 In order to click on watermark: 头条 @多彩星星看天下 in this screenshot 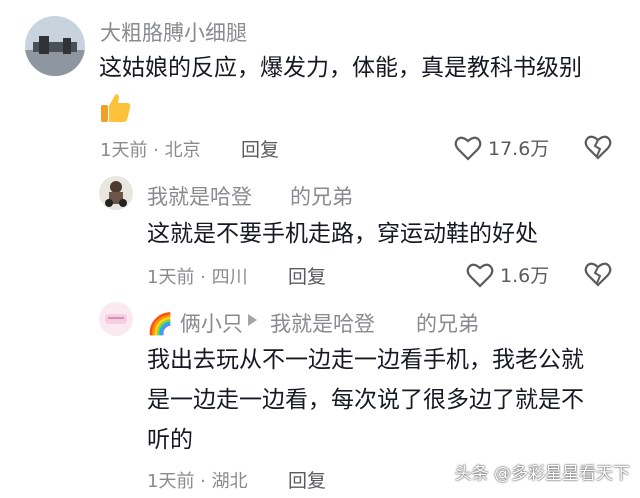, I will do `click(542, 474)`.